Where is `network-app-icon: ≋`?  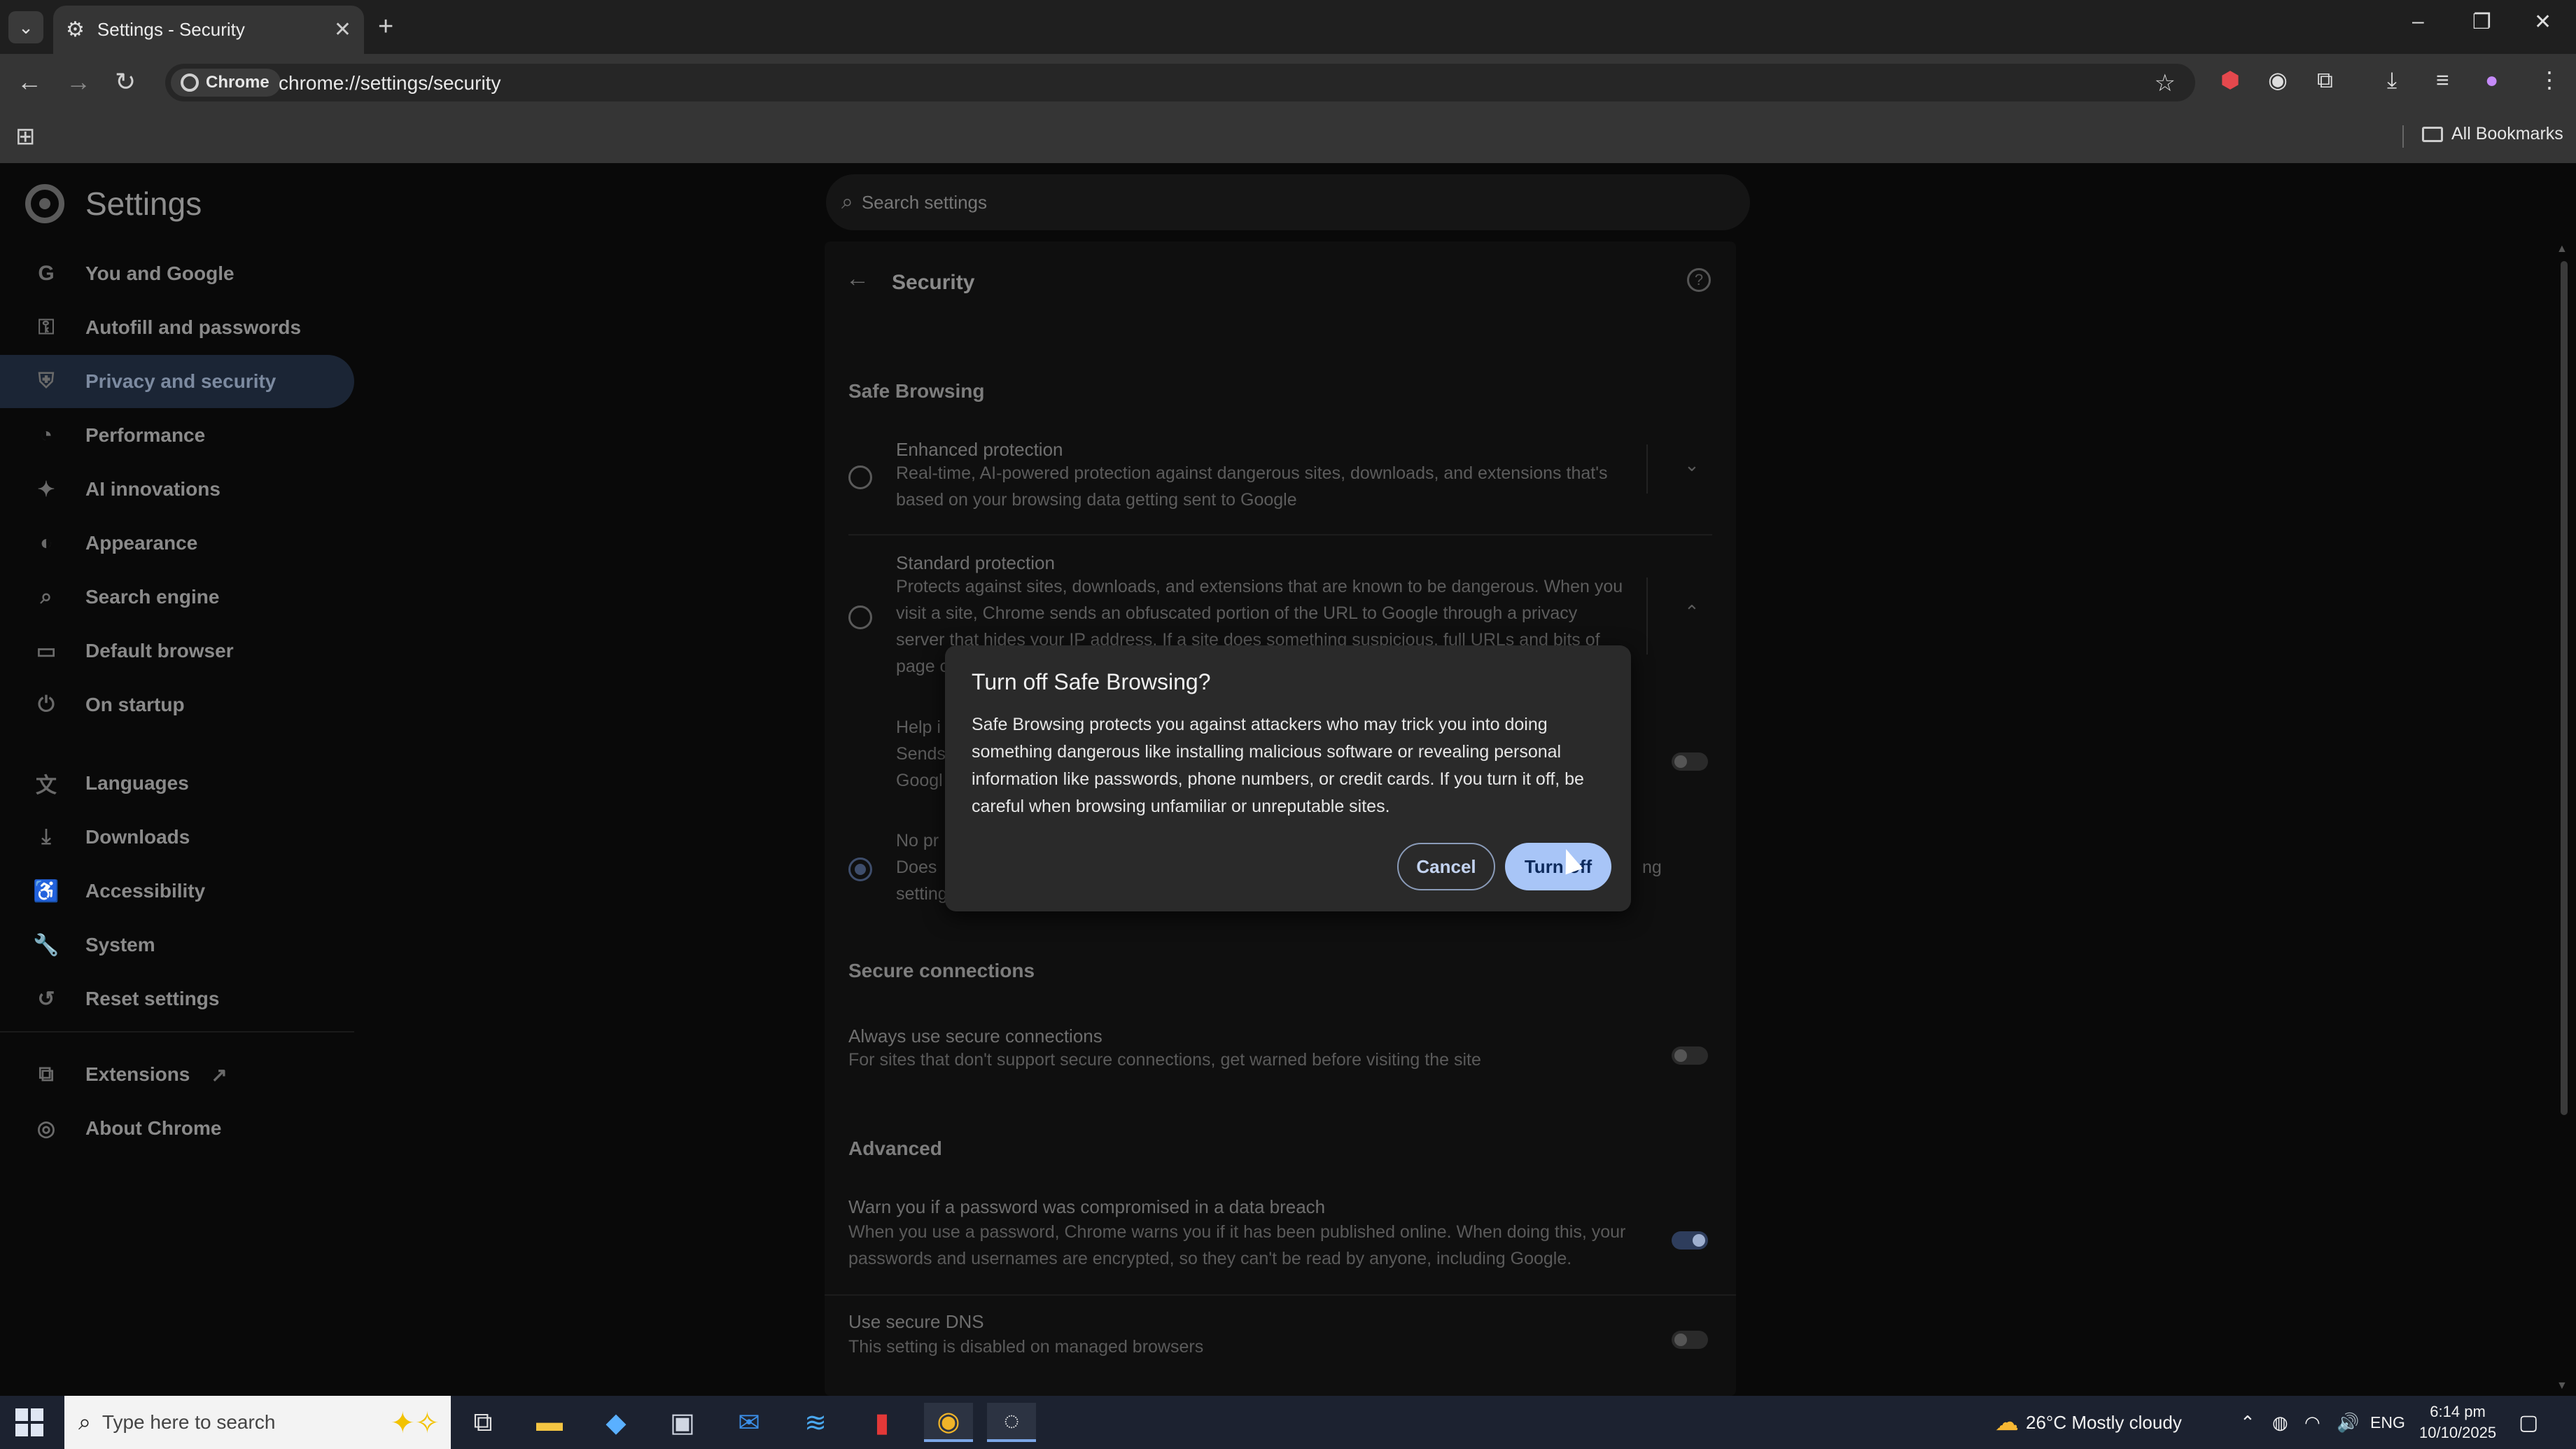
network-app-icon: ≋ is located at coordinates (815, 1422).